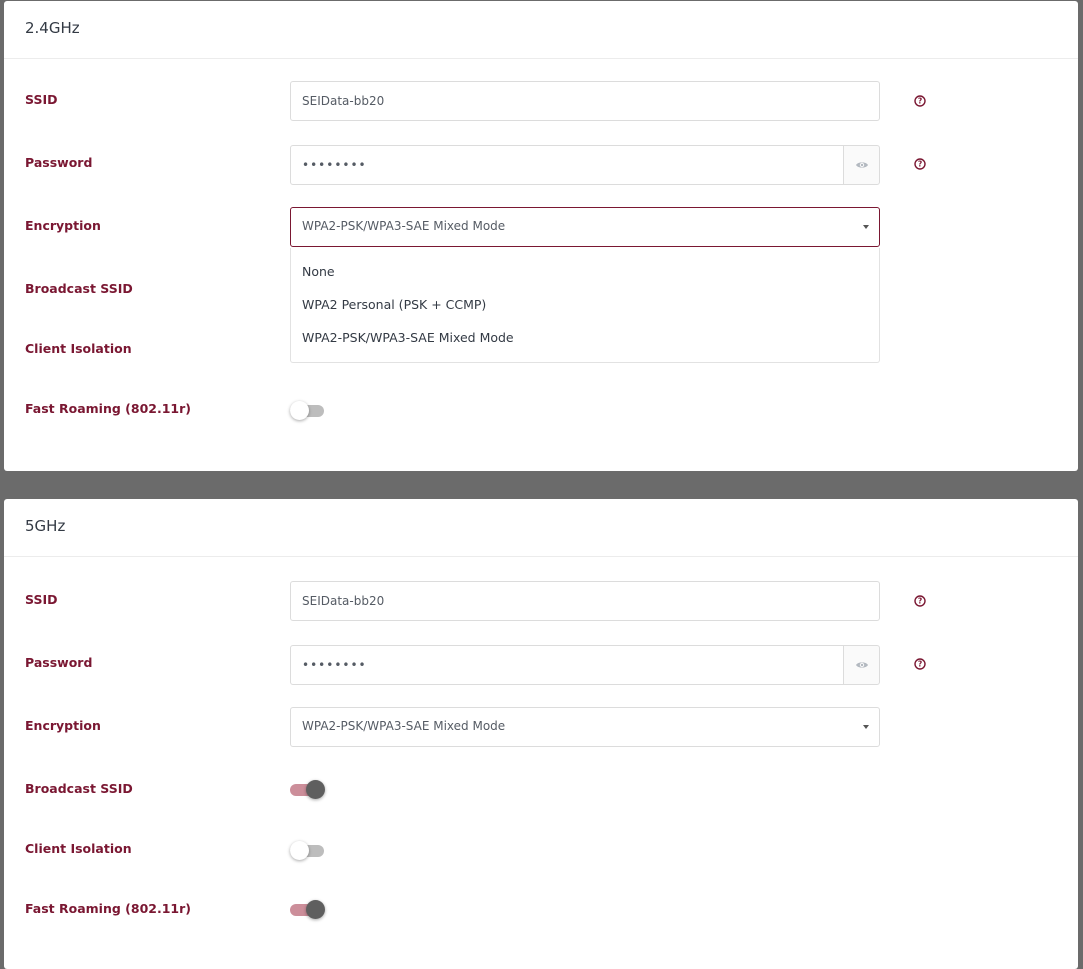 The image size is (1083, 969). What do you see at coordinates (394, 304) in the screenshot?
I see `dropdown-option: WPA2 Personal (PSK + CCMP)` at bounding box center [394, 304].